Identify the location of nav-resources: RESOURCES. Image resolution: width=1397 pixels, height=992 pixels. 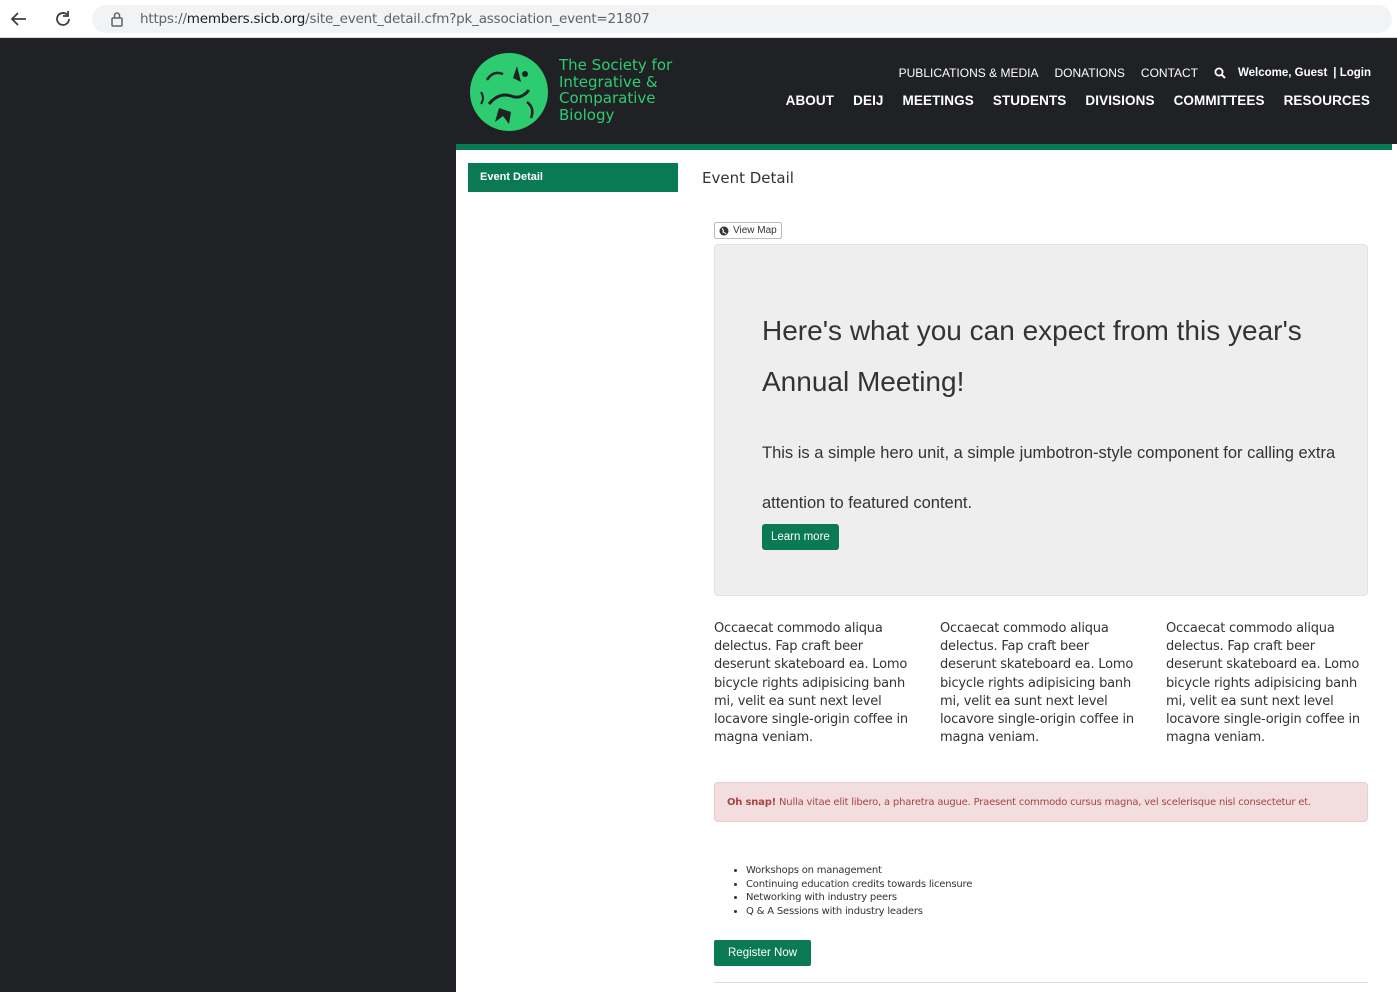
(1327, 100).